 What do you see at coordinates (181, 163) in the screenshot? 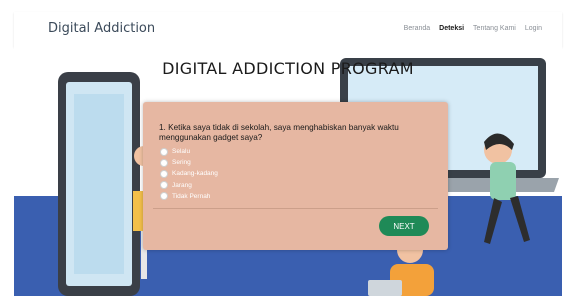
I see `option-label: Sering` at bounding box center [181, 163].